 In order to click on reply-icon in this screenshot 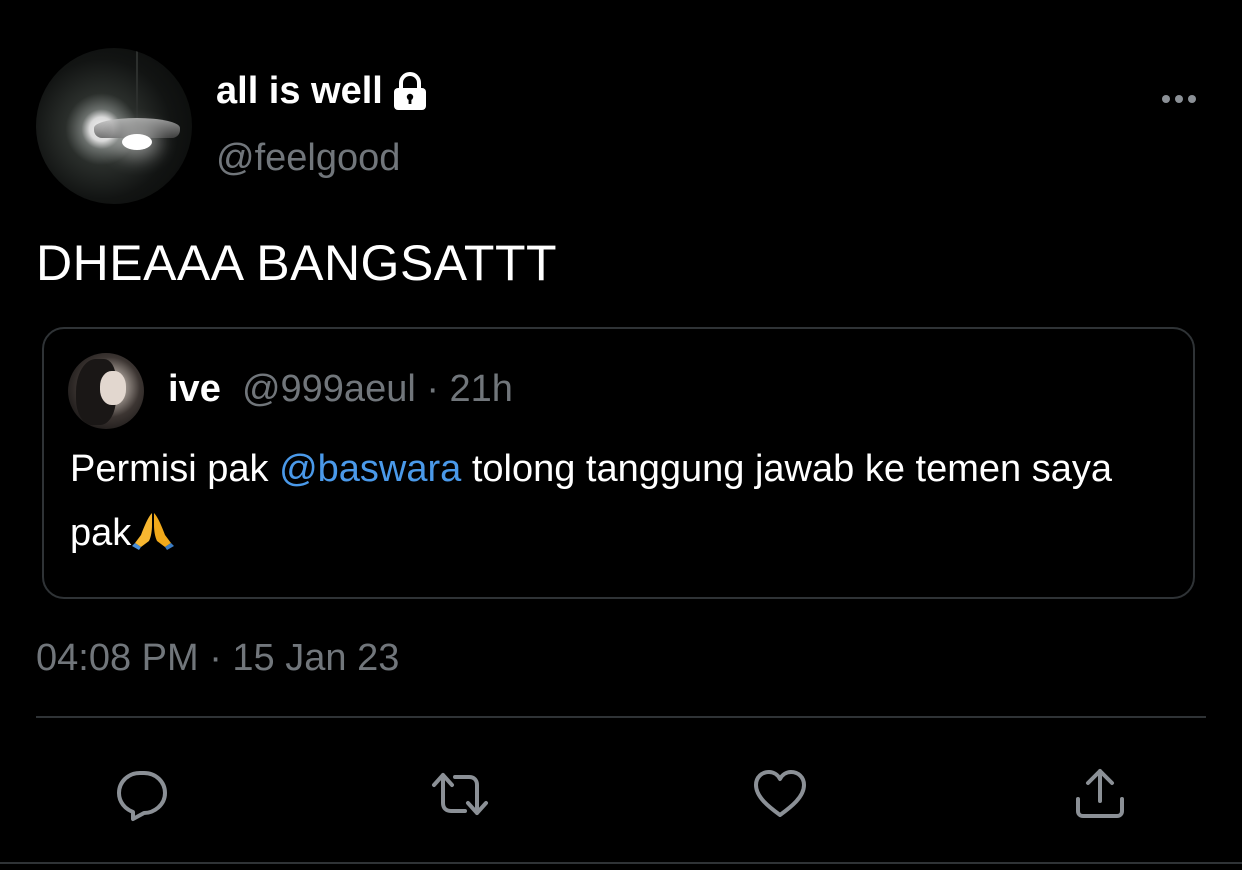, I will do `click(142, 796)`.